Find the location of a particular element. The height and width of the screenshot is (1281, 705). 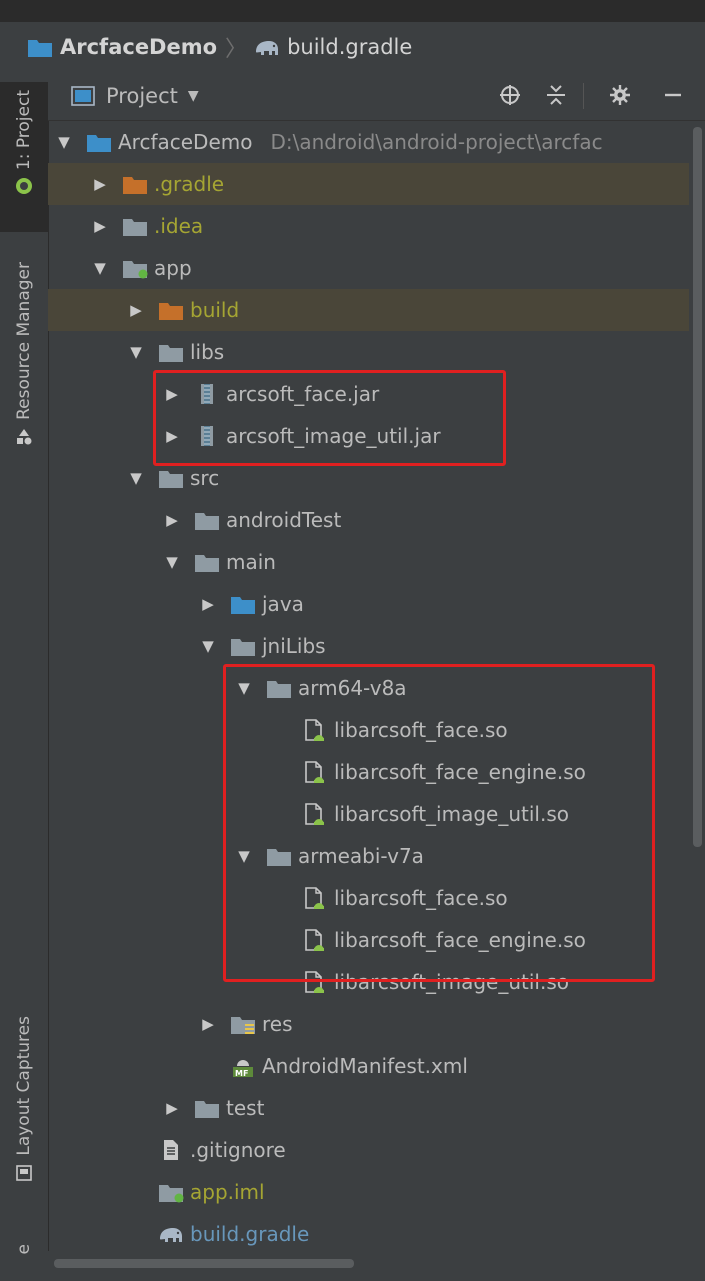

tree-item-manifest: AndroidManifest.xml is located at coordinates (368, 1066).